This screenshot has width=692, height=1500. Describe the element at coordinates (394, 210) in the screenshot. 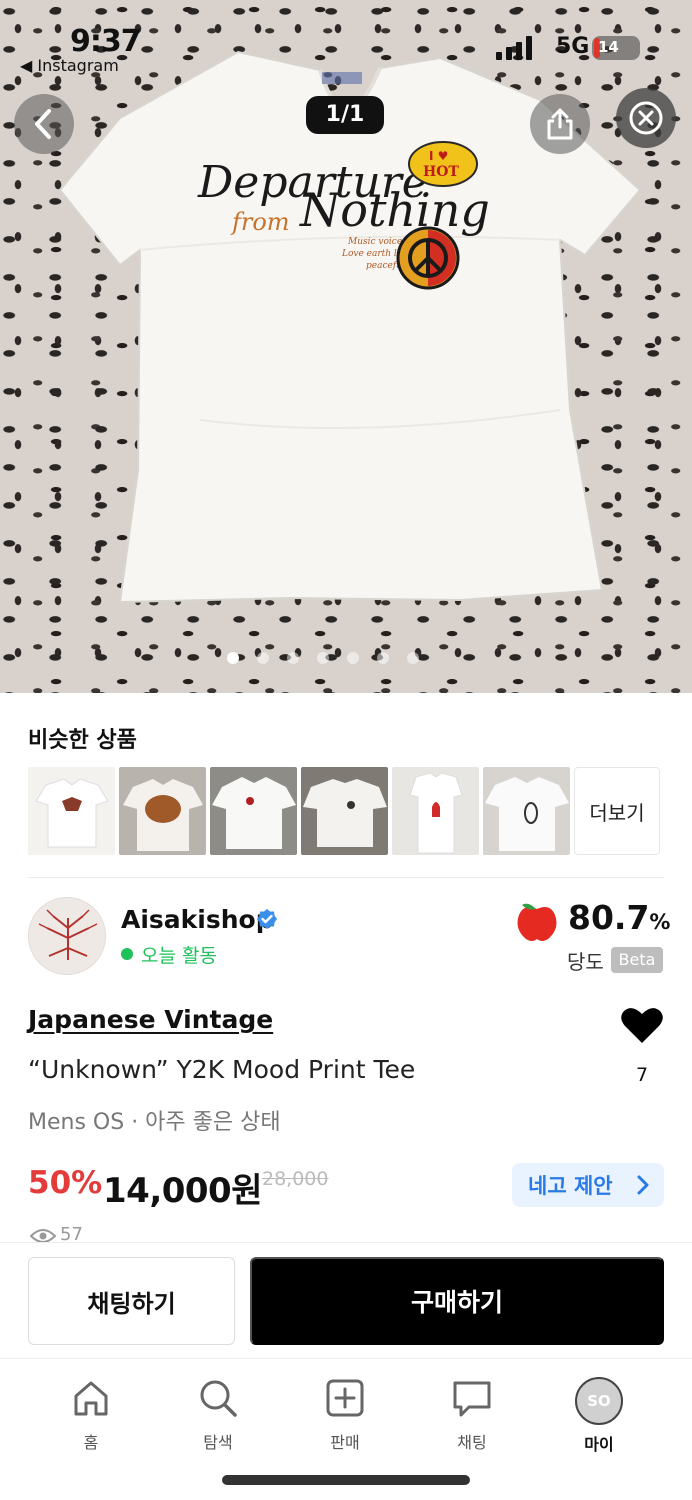

I see `shirt-print-line2: Nothing` at that location.